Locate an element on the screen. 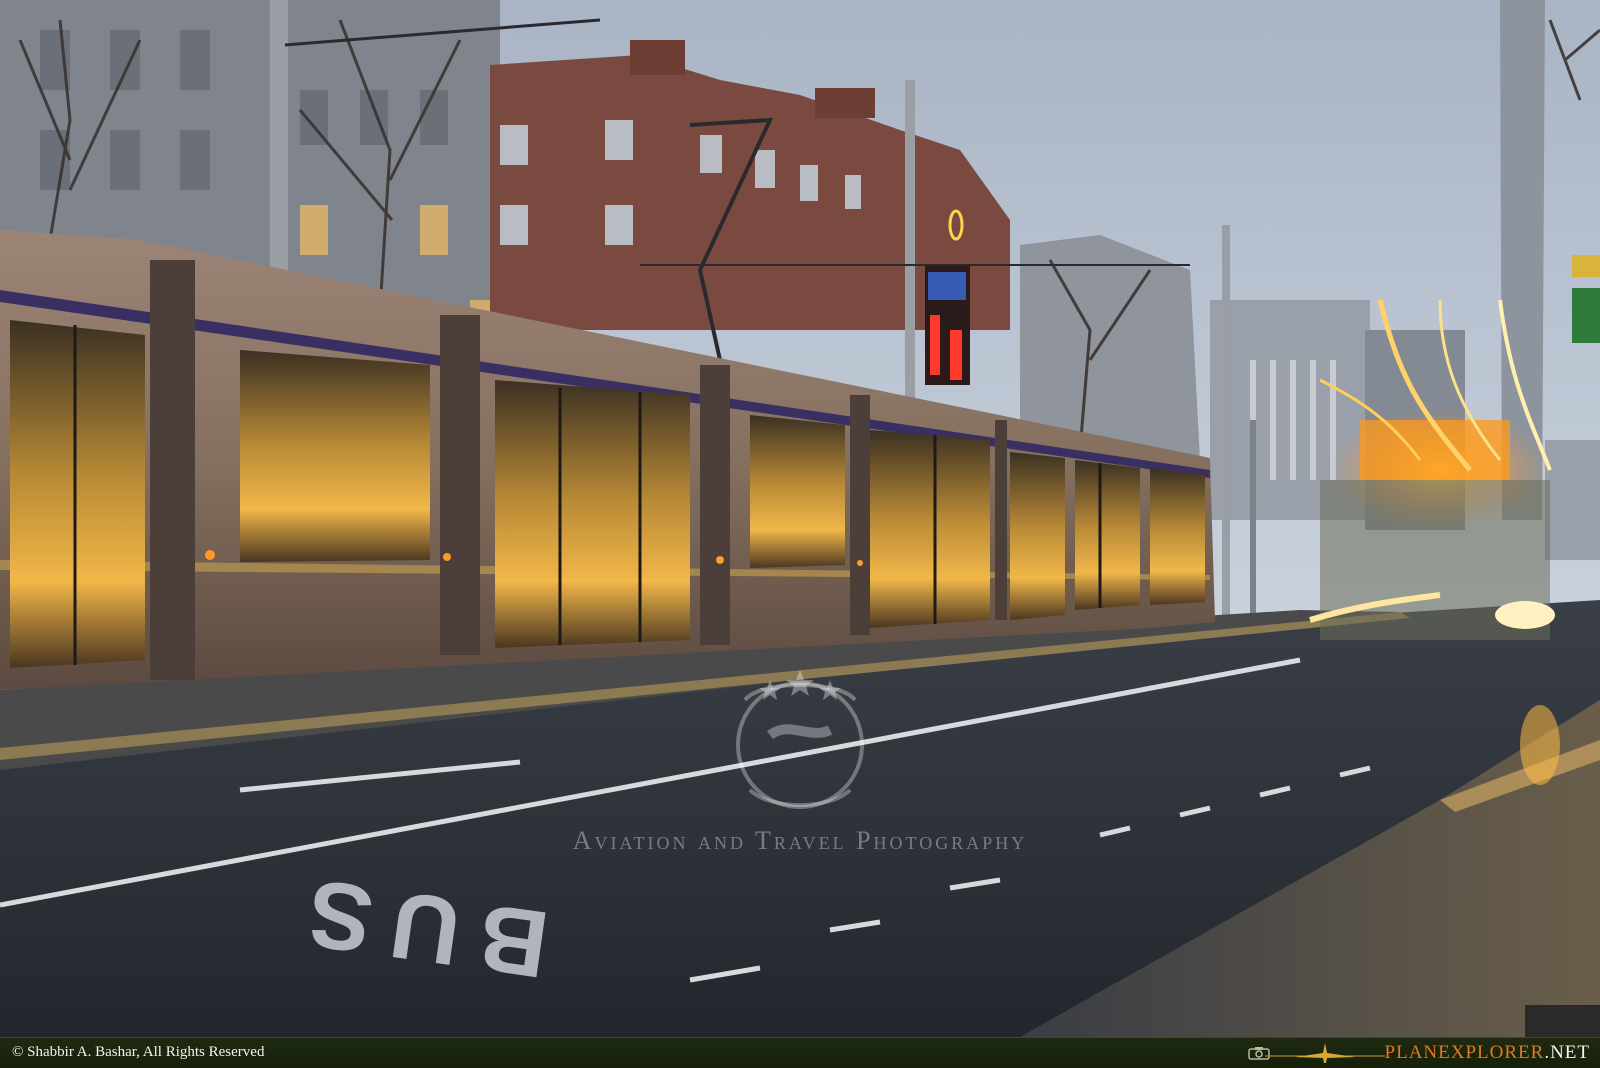  brand-tld: .NET is located at coordinates (1567, 1052).